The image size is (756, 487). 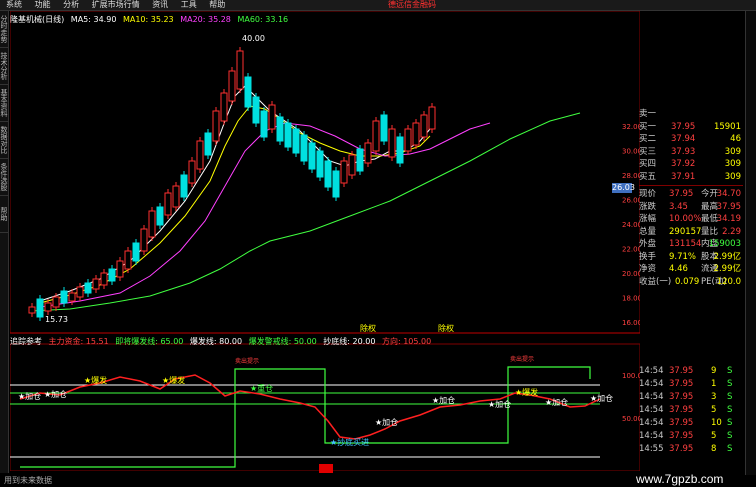 What do you see at coordinates (4, 177) in the screenshot?
I see `tab-screener: 条件选股` at bounding box center [4, 177].